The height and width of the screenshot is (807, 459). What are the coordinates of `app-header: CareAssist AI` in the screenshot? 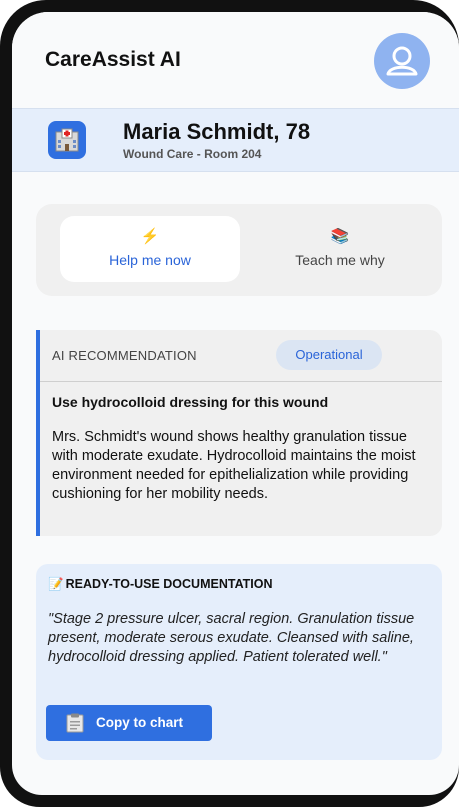 It's located at (235, 60).